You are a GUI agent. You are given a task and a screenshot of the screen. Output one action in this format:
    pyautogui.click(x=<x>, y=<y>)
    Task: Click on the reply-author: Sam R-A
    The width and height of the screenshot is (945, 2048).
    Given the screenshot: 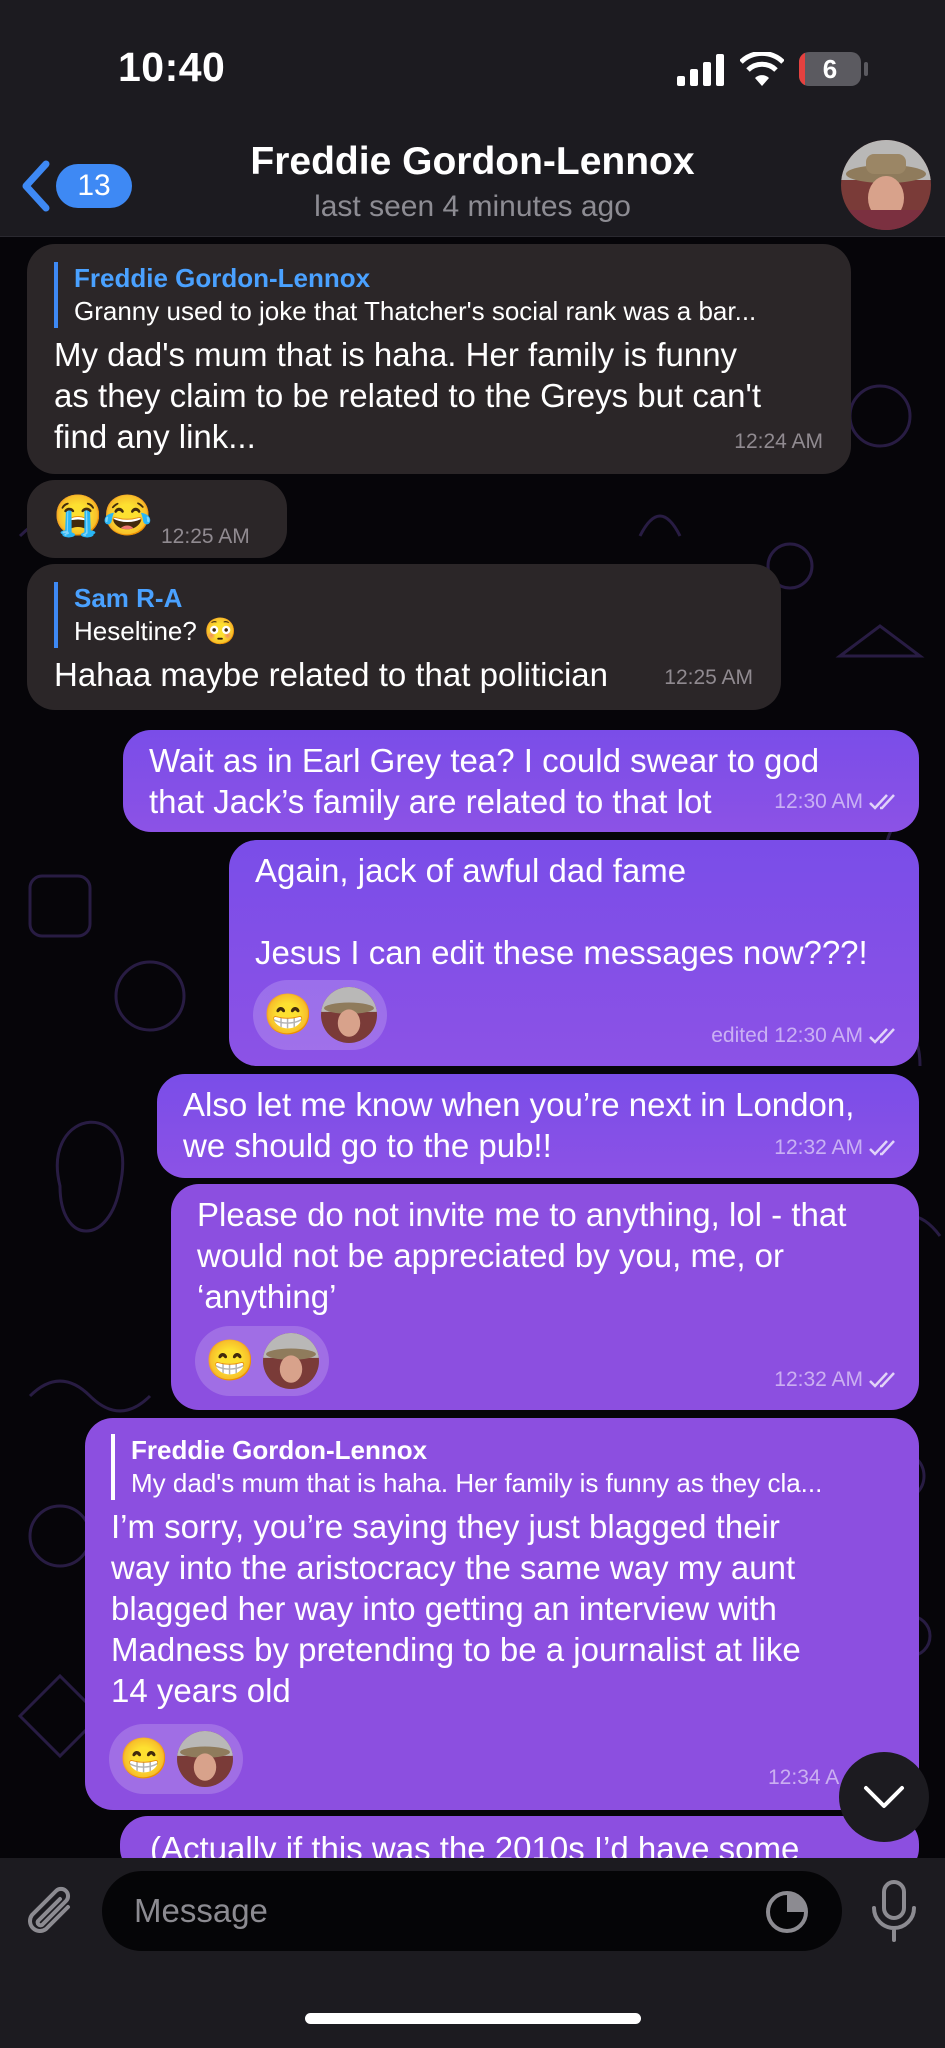 What is the action you would take?
    pyautogui.click(x=128, y=598)
    